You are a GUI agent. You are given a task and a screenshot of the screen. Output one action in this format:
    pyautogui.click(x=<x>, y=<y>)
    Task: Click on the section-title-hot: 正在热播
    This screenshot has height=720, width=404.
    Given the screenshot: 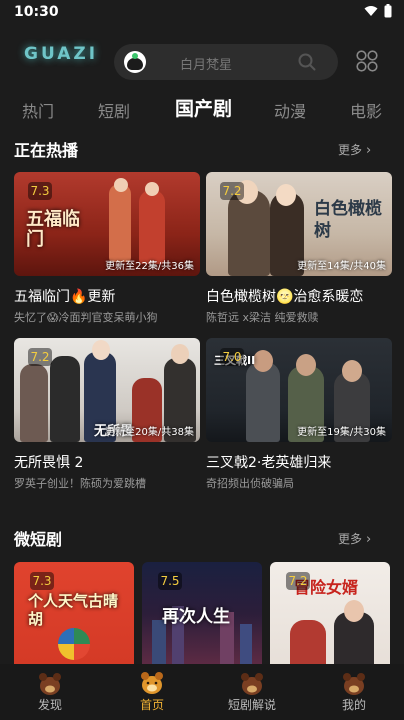 What is the action you would take?
    pyautogui.click(x=46, y=150)
    